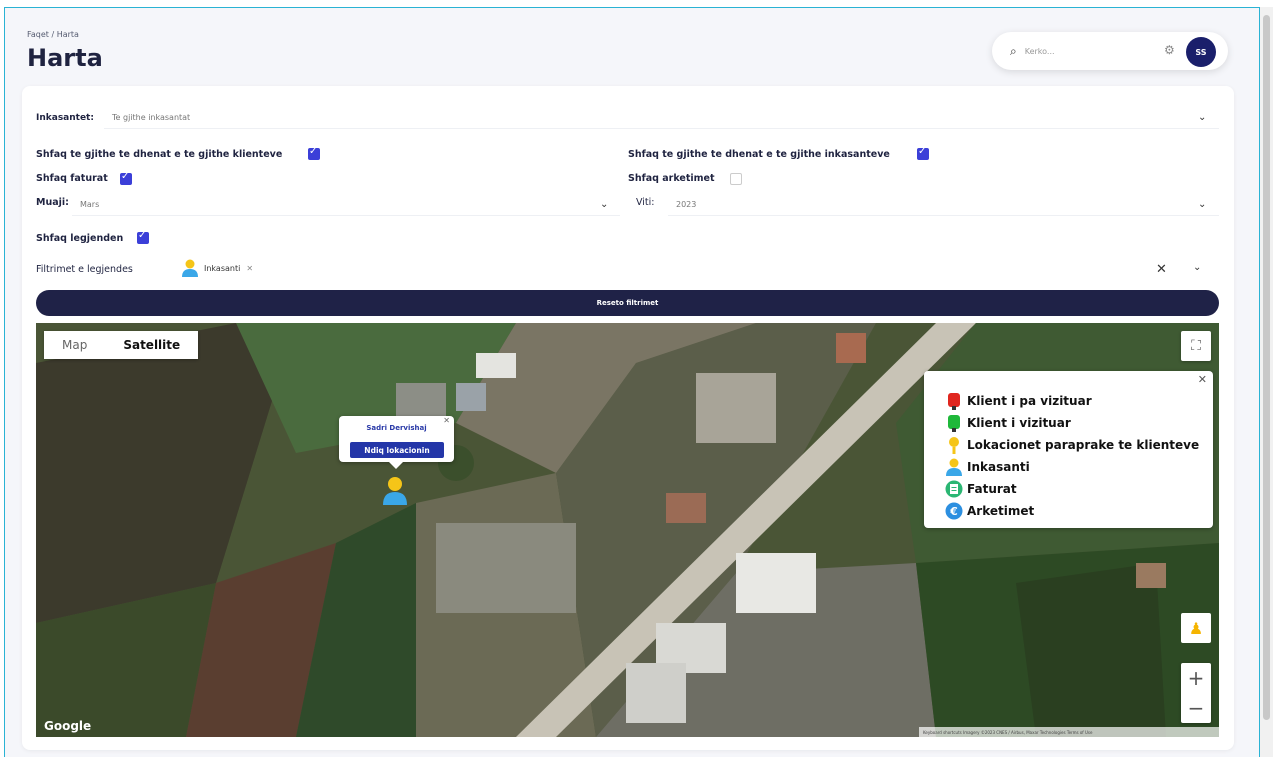 Image resolution: width=1273 pixels, height=757 pixels. I want to click on scrollbar-thumb, so click(1266, 367).